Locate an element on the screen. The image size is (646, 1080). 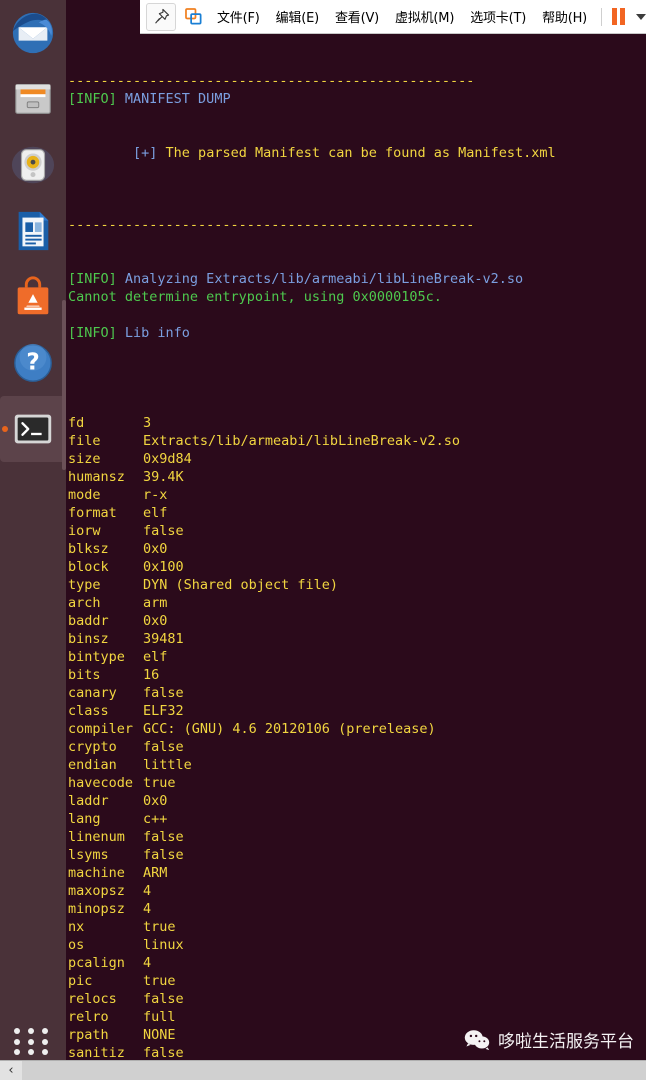
lib-info-row: machine ARM is located at coordinates (357, 873).